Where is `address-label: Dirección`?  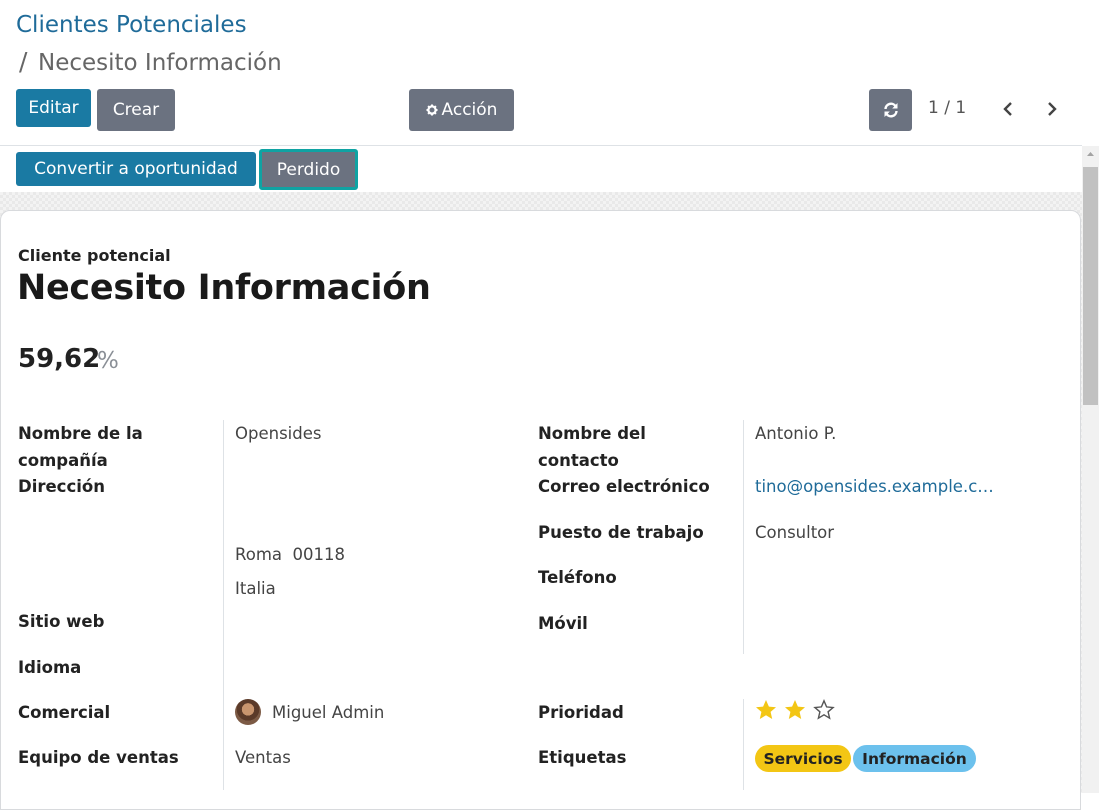 address-label: Dirección is located at coordinates (61, 486).